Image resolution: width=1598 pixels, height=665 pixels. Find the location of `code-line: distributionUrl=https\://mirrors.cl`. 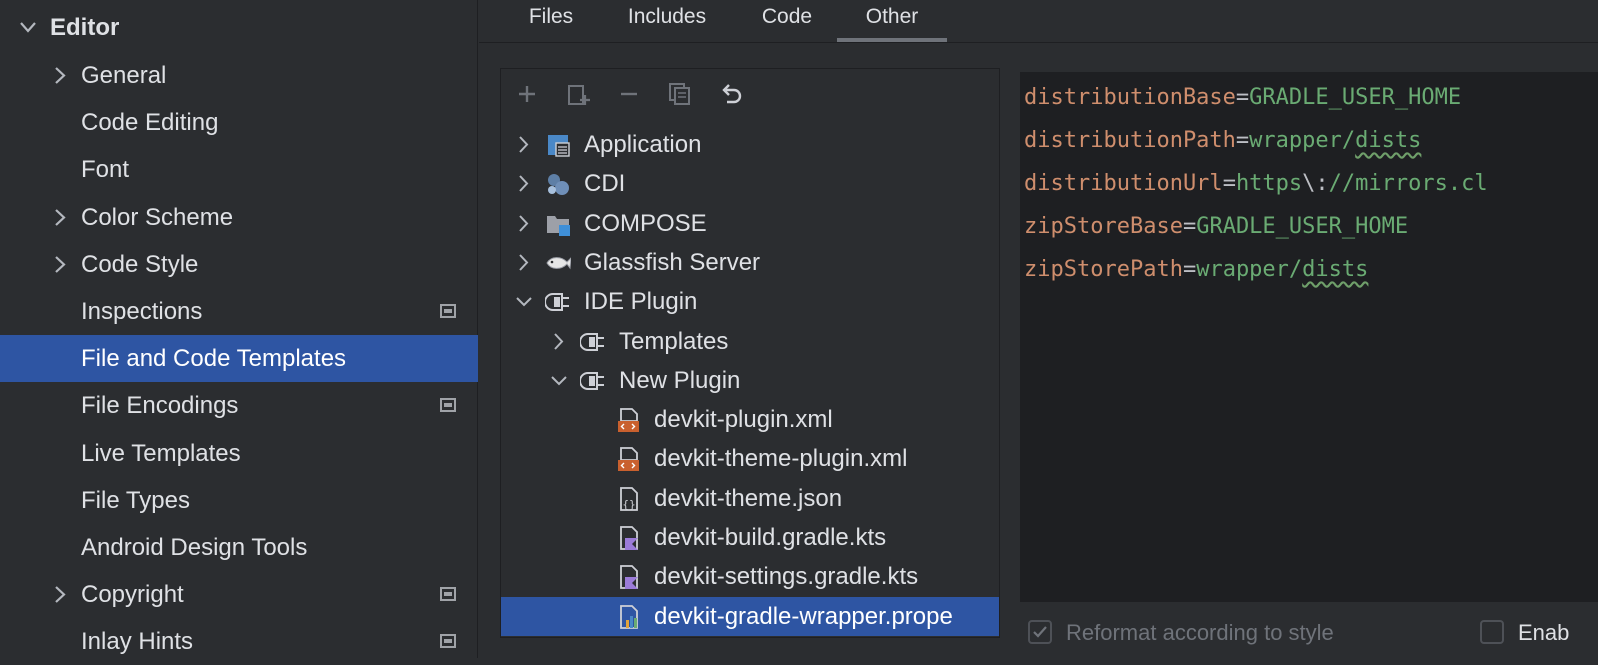

code-line: distributionUrl=https\://mirrors.cl is located at coordinates (1256, 184).